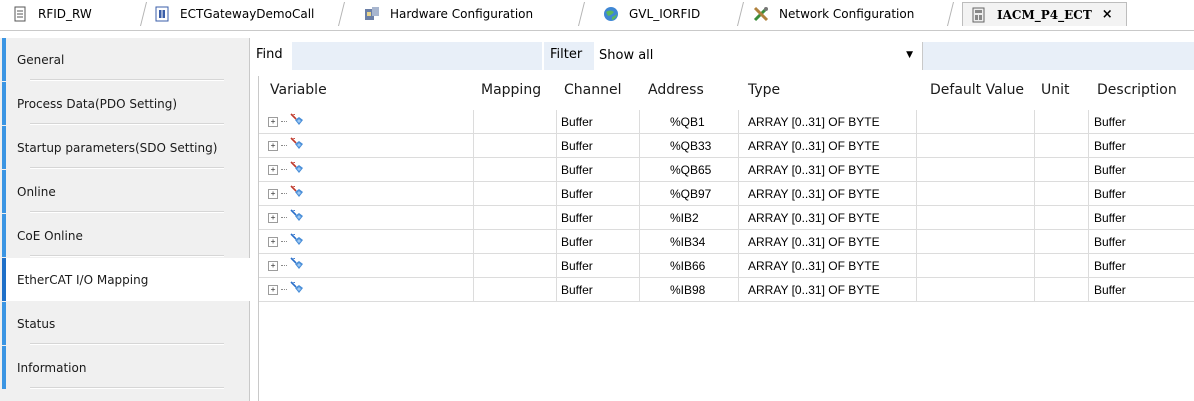  Describe the element at coordinates (676, 90) in the screenshot. I see `column-header-address: Address` at that location.